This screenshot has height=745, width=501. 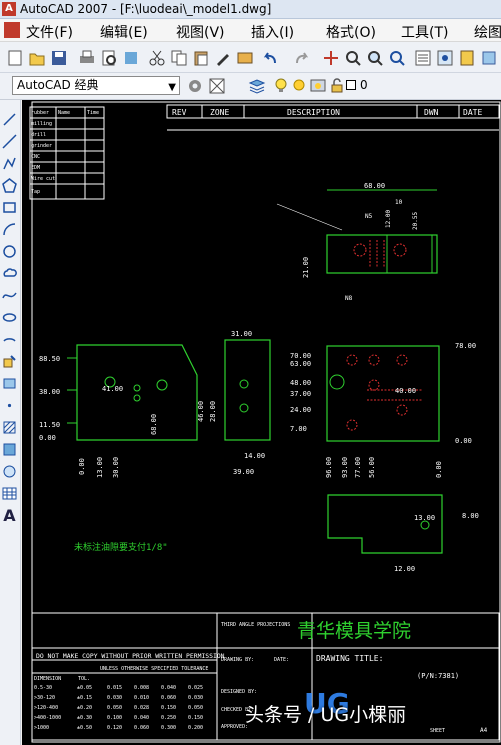 I want to click on menu-file: 文件(F), so click(x=49, y=32).